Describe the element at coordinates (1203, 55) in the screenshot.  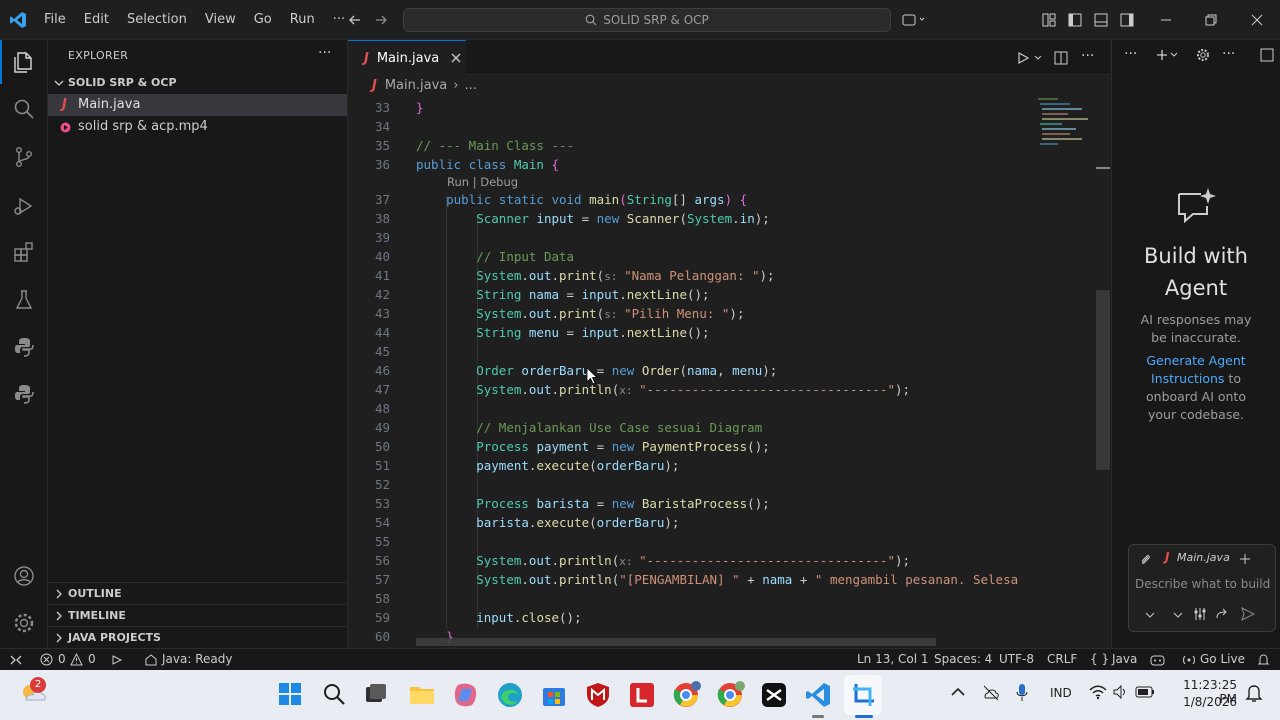
I see `chat-settings-gear-icon` at that location.